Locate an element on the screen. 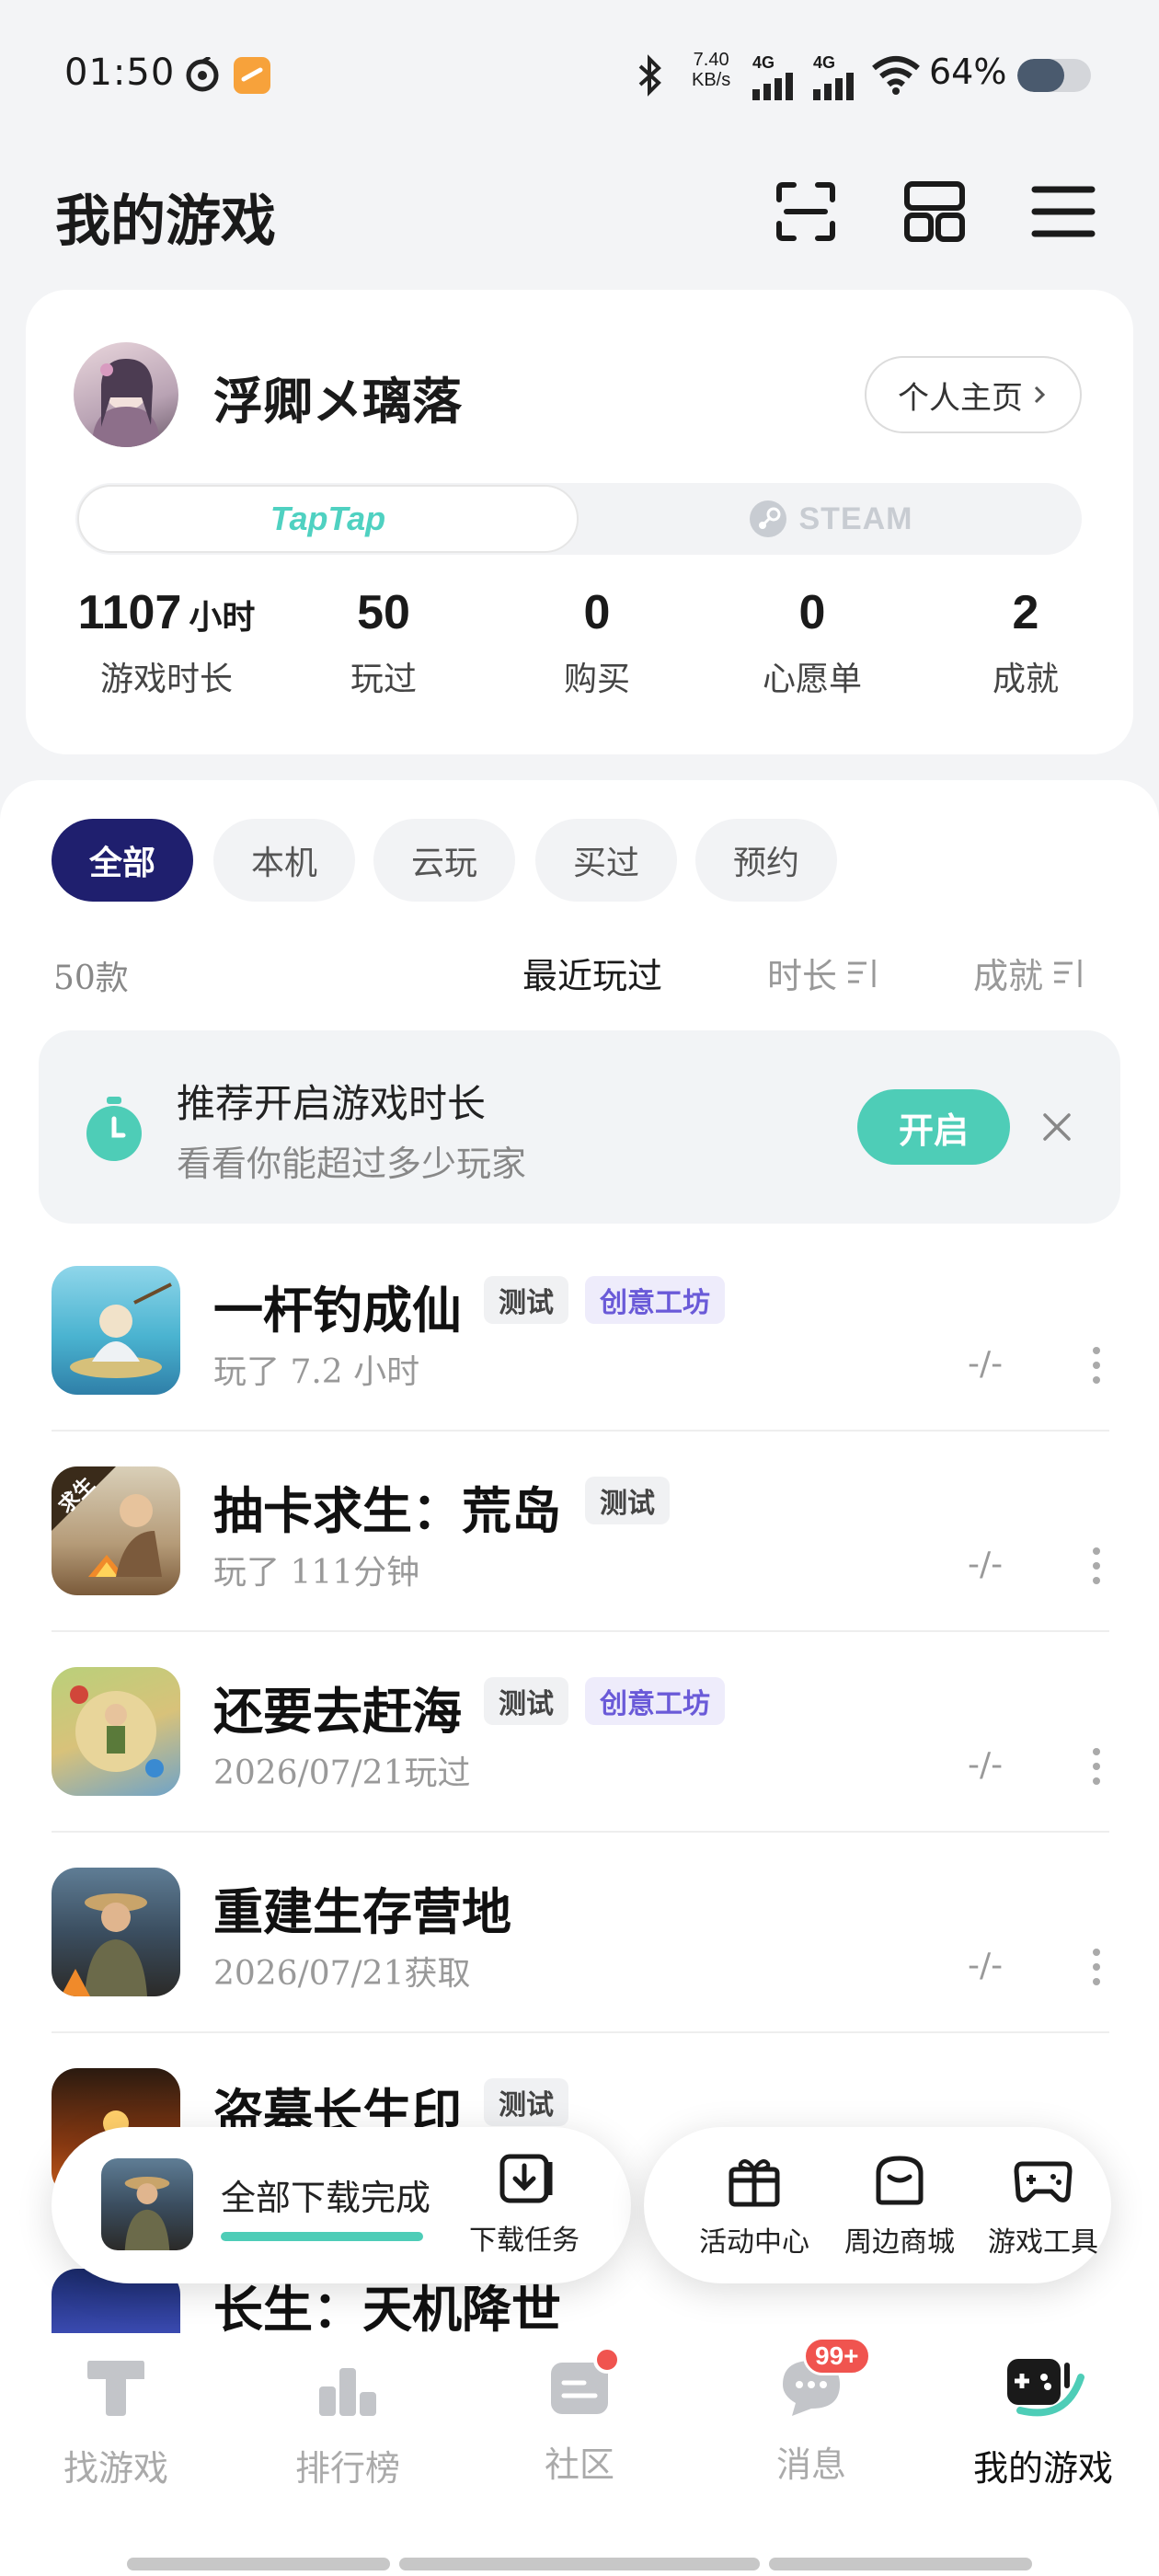 The width and height of the screenshot is (1159, 2576). battery-percent: 64% is located at coordinates (968, 72).